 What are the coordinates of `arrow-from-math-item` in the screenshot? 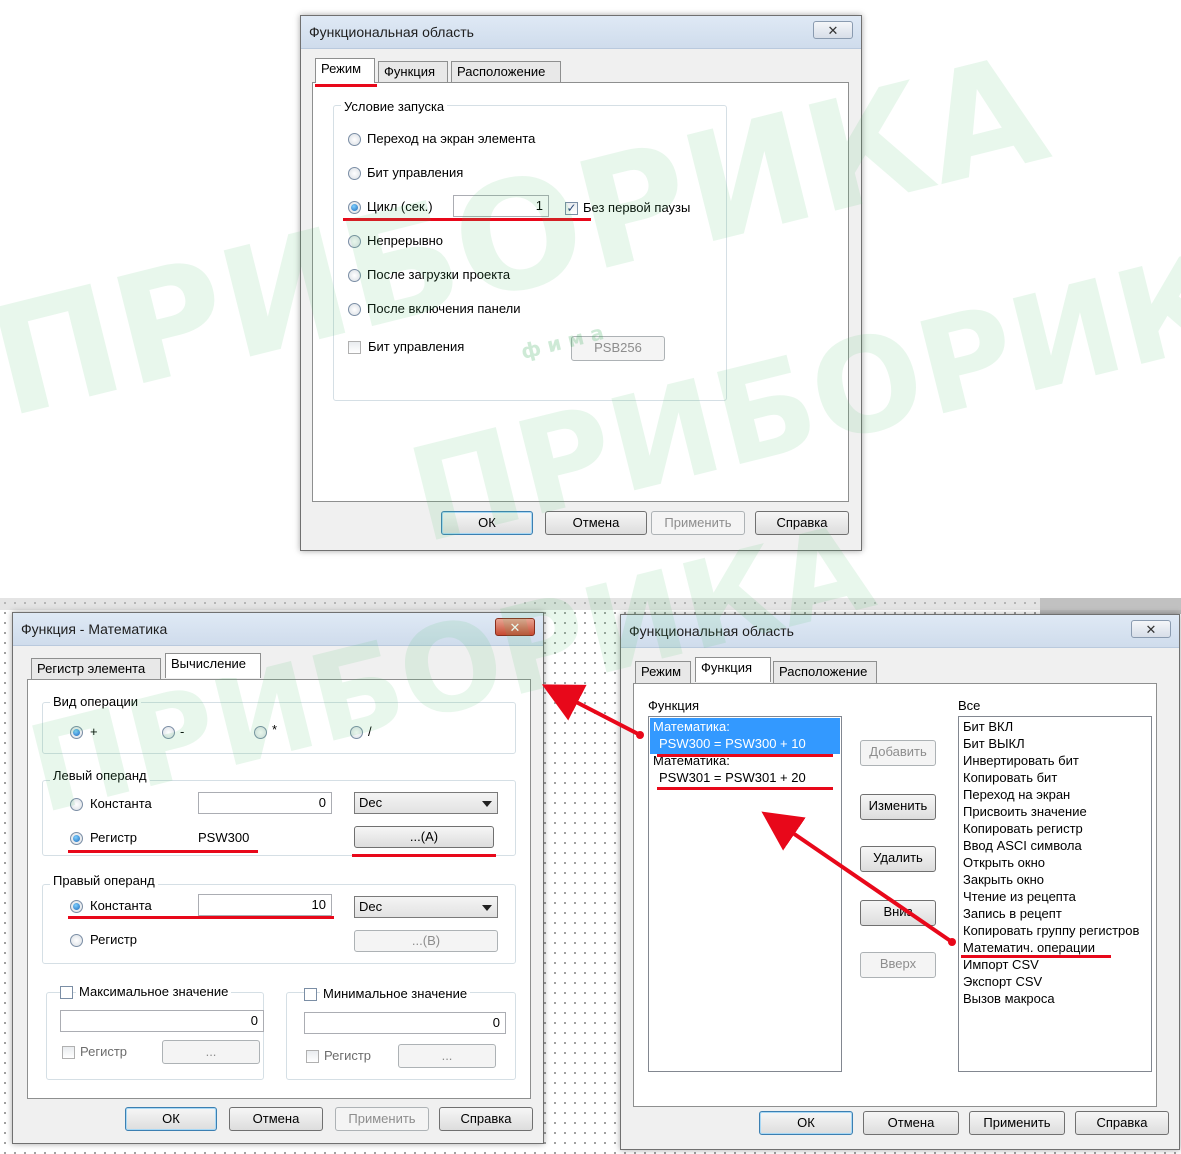 It's located at (858, 878).